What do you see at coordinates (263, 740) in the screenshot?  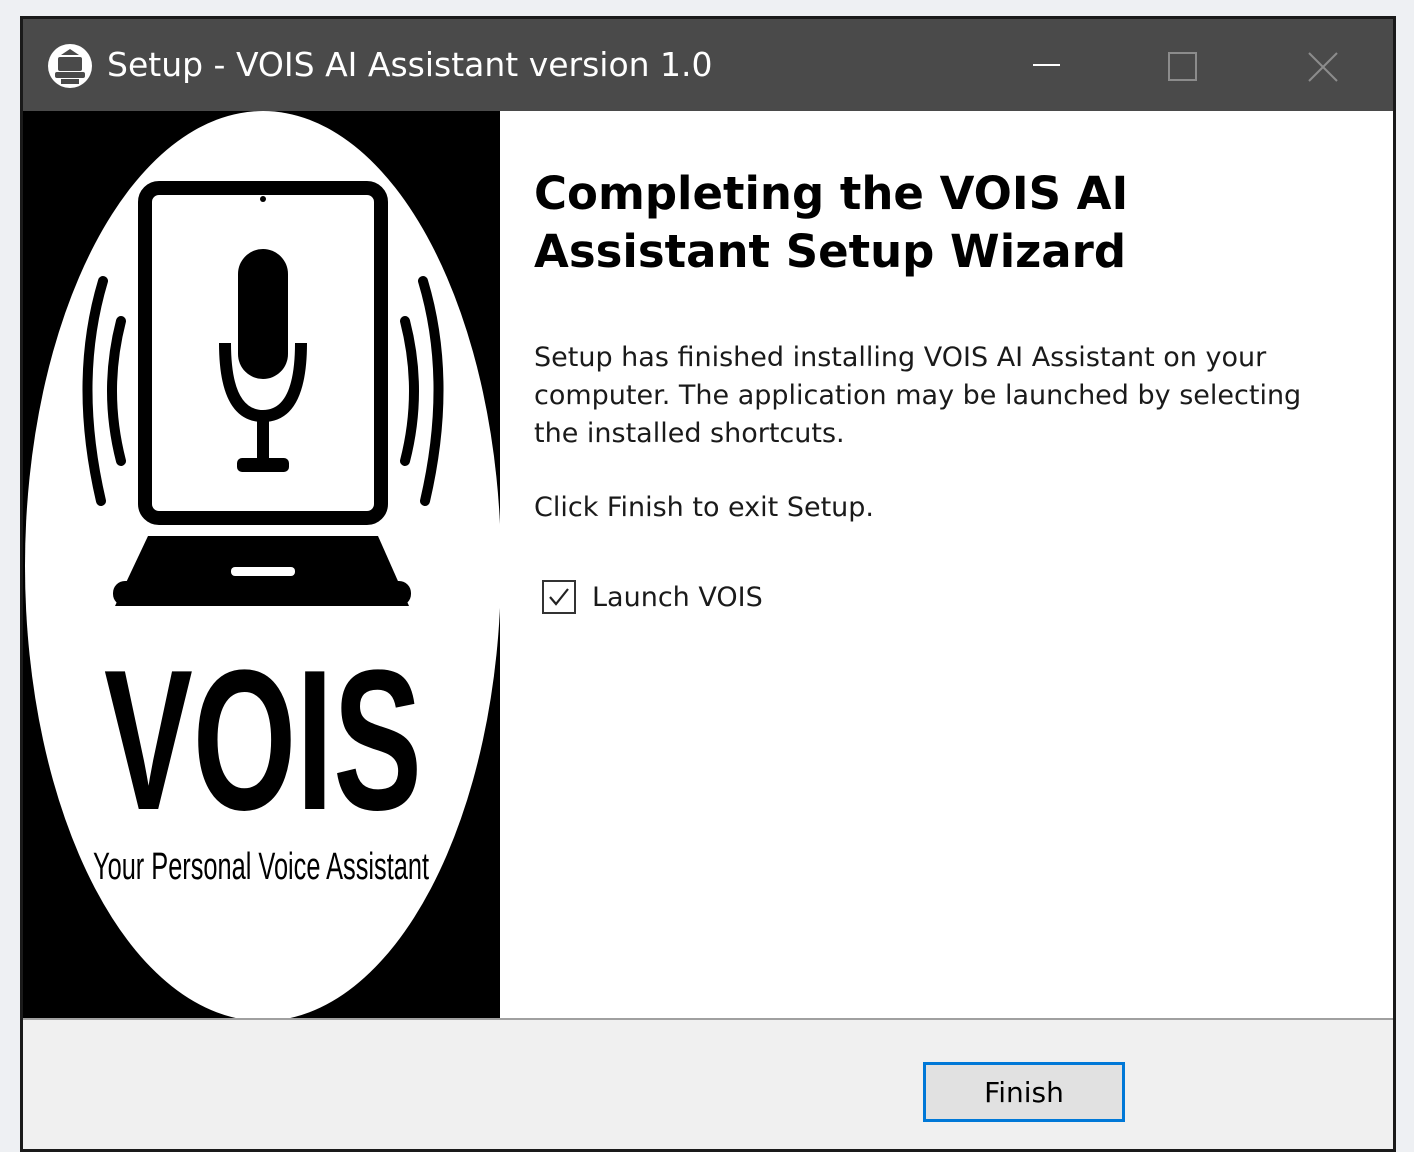 I see `vois-logo-text: VOIS` at bounding box center [263, 740].